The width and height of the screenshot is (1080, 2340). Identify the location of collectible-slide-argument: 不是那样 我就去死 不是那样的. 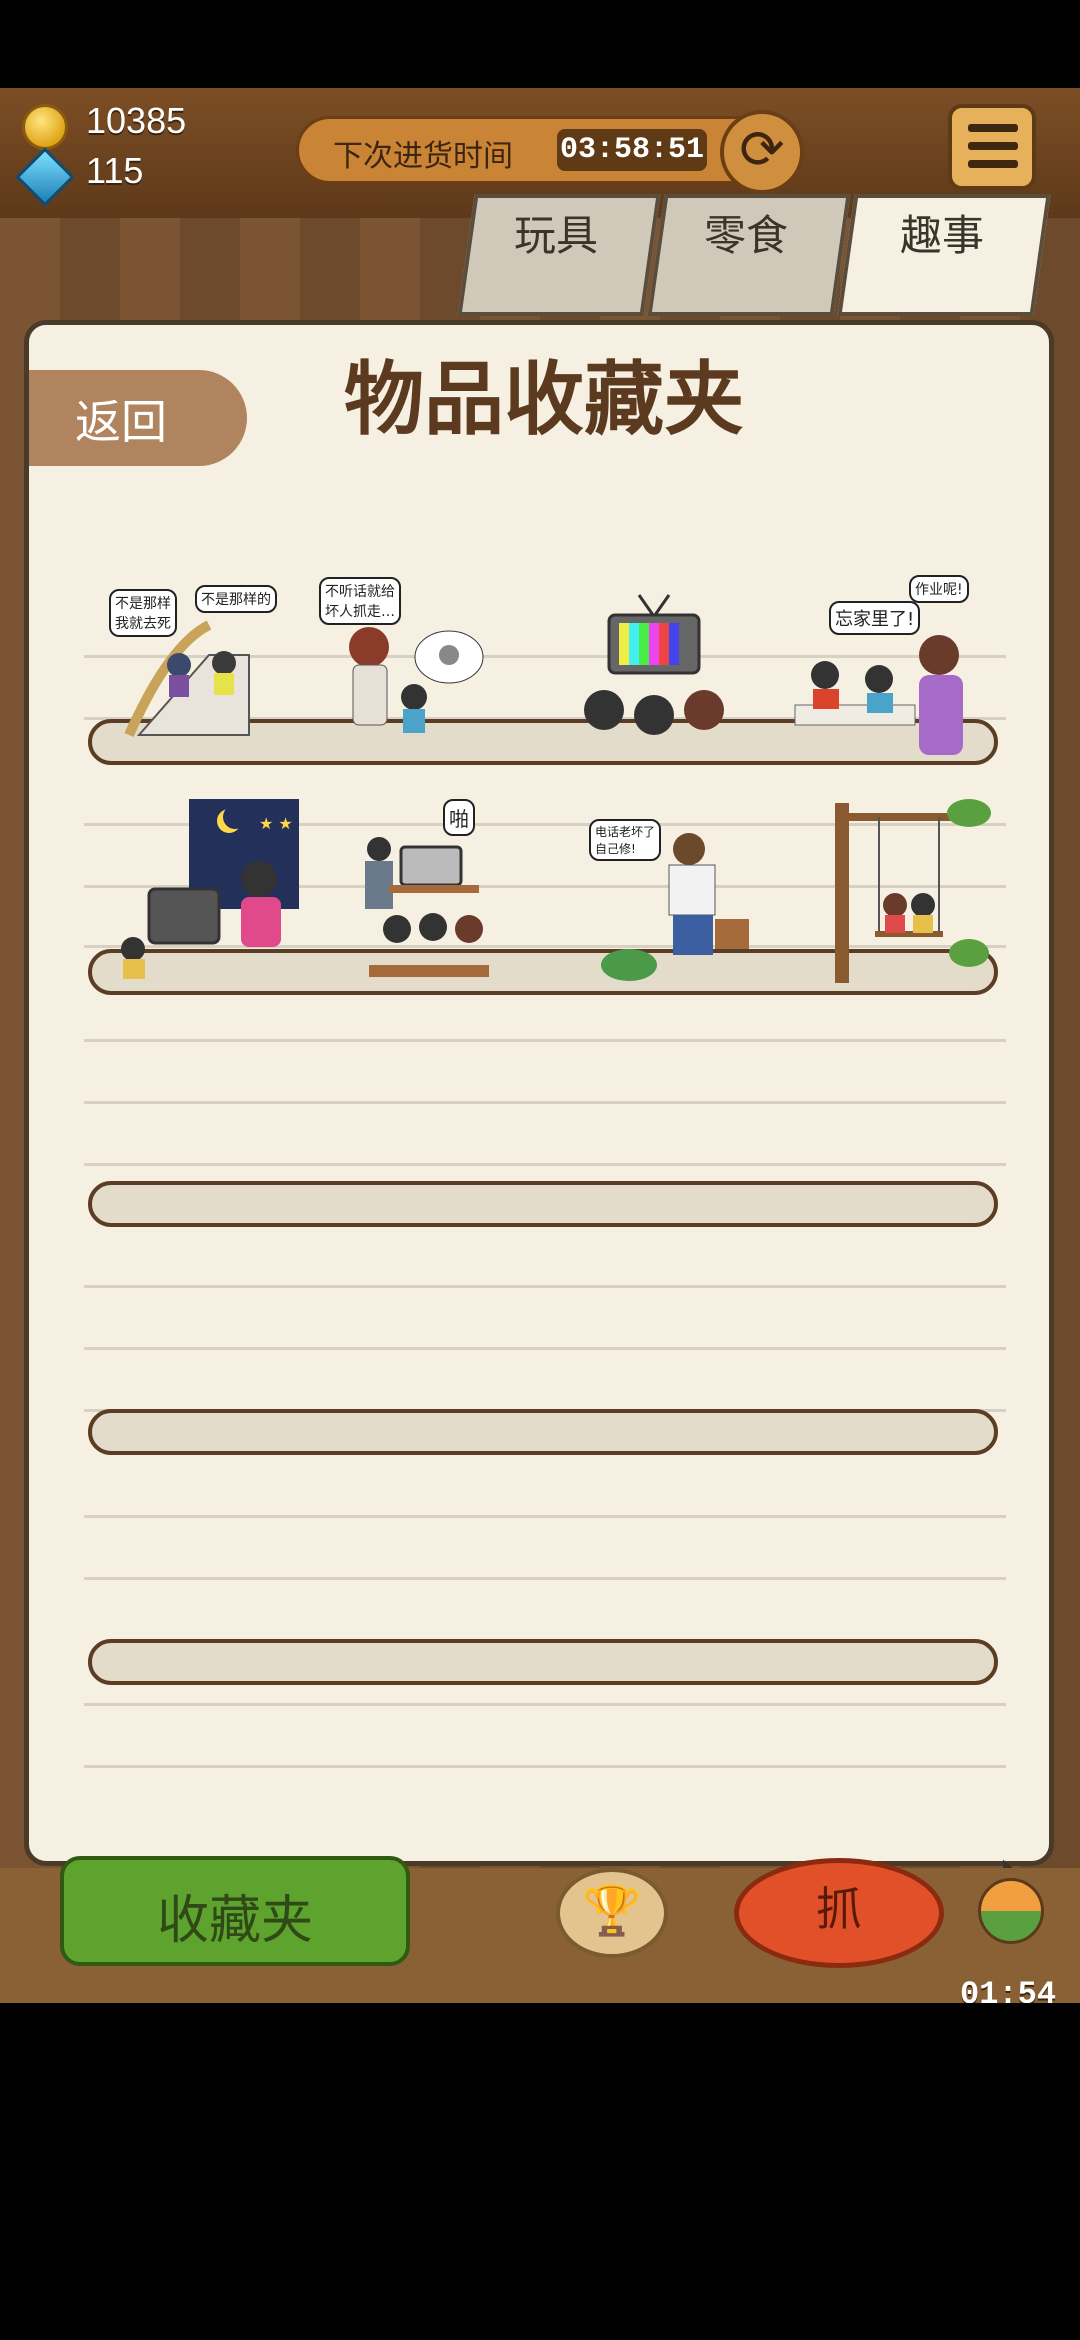
(188, 670).